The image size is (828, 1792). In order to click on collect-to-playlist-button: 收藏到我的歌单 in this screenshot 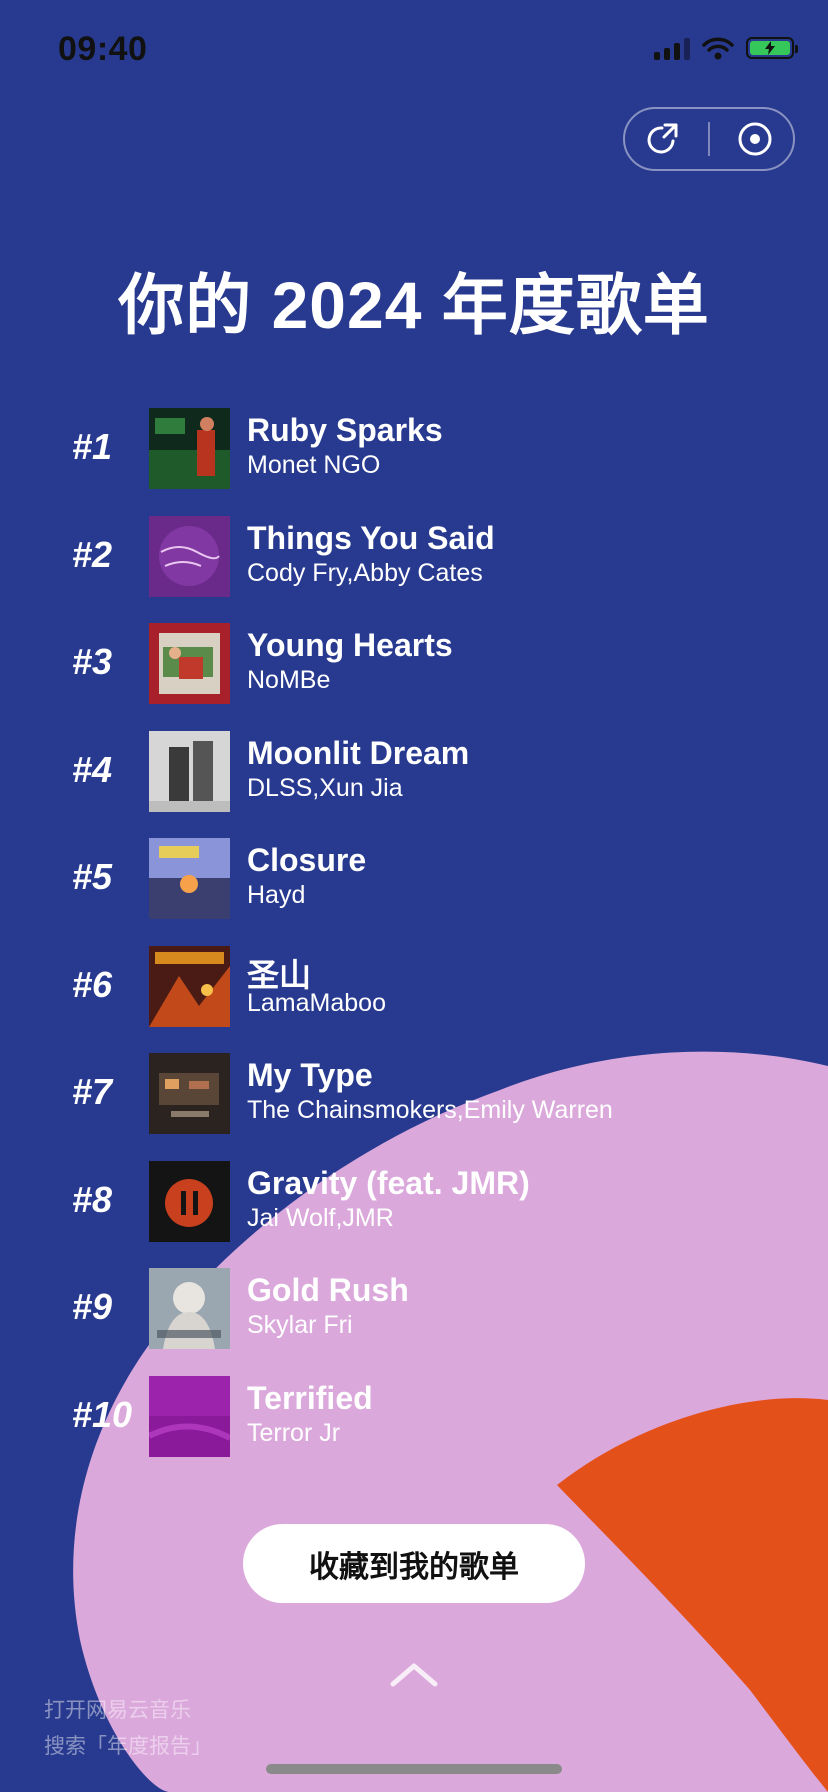, I will do `click(414, 1563)`.